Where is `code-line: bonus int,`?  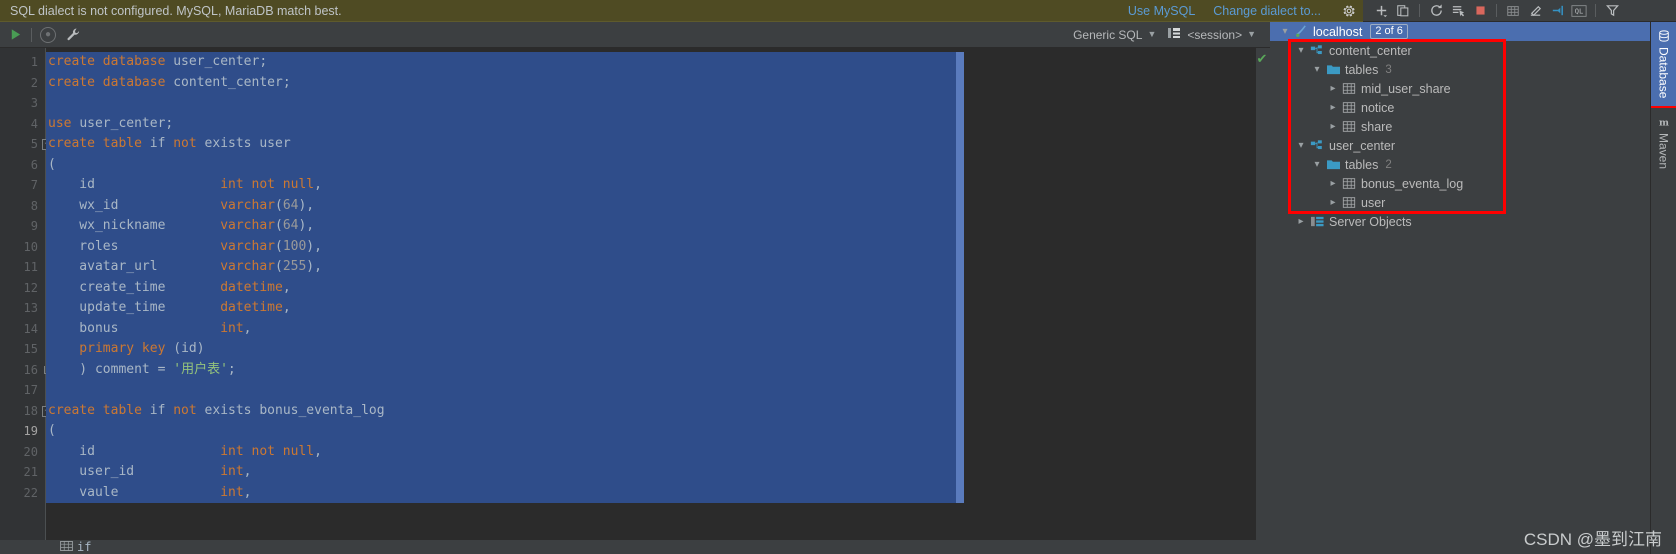 code-line: bonus int, is located at coordinates (658, 329).